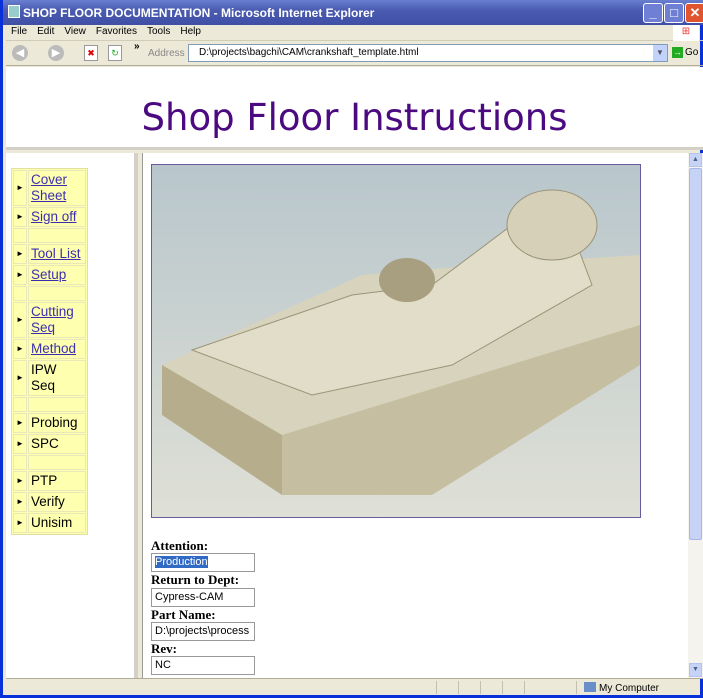 Image resolution: width=703 pixels, height=698 pixels. Describe the element at coordinates (158, 31) in the screenshot. I see `menu-tools: Tools` at that location.